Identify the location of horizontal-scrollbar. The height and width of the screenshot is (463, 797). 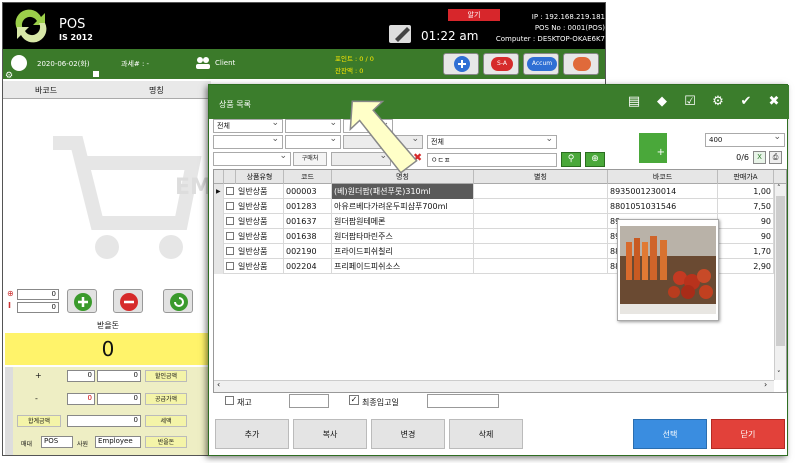
(494, 386).